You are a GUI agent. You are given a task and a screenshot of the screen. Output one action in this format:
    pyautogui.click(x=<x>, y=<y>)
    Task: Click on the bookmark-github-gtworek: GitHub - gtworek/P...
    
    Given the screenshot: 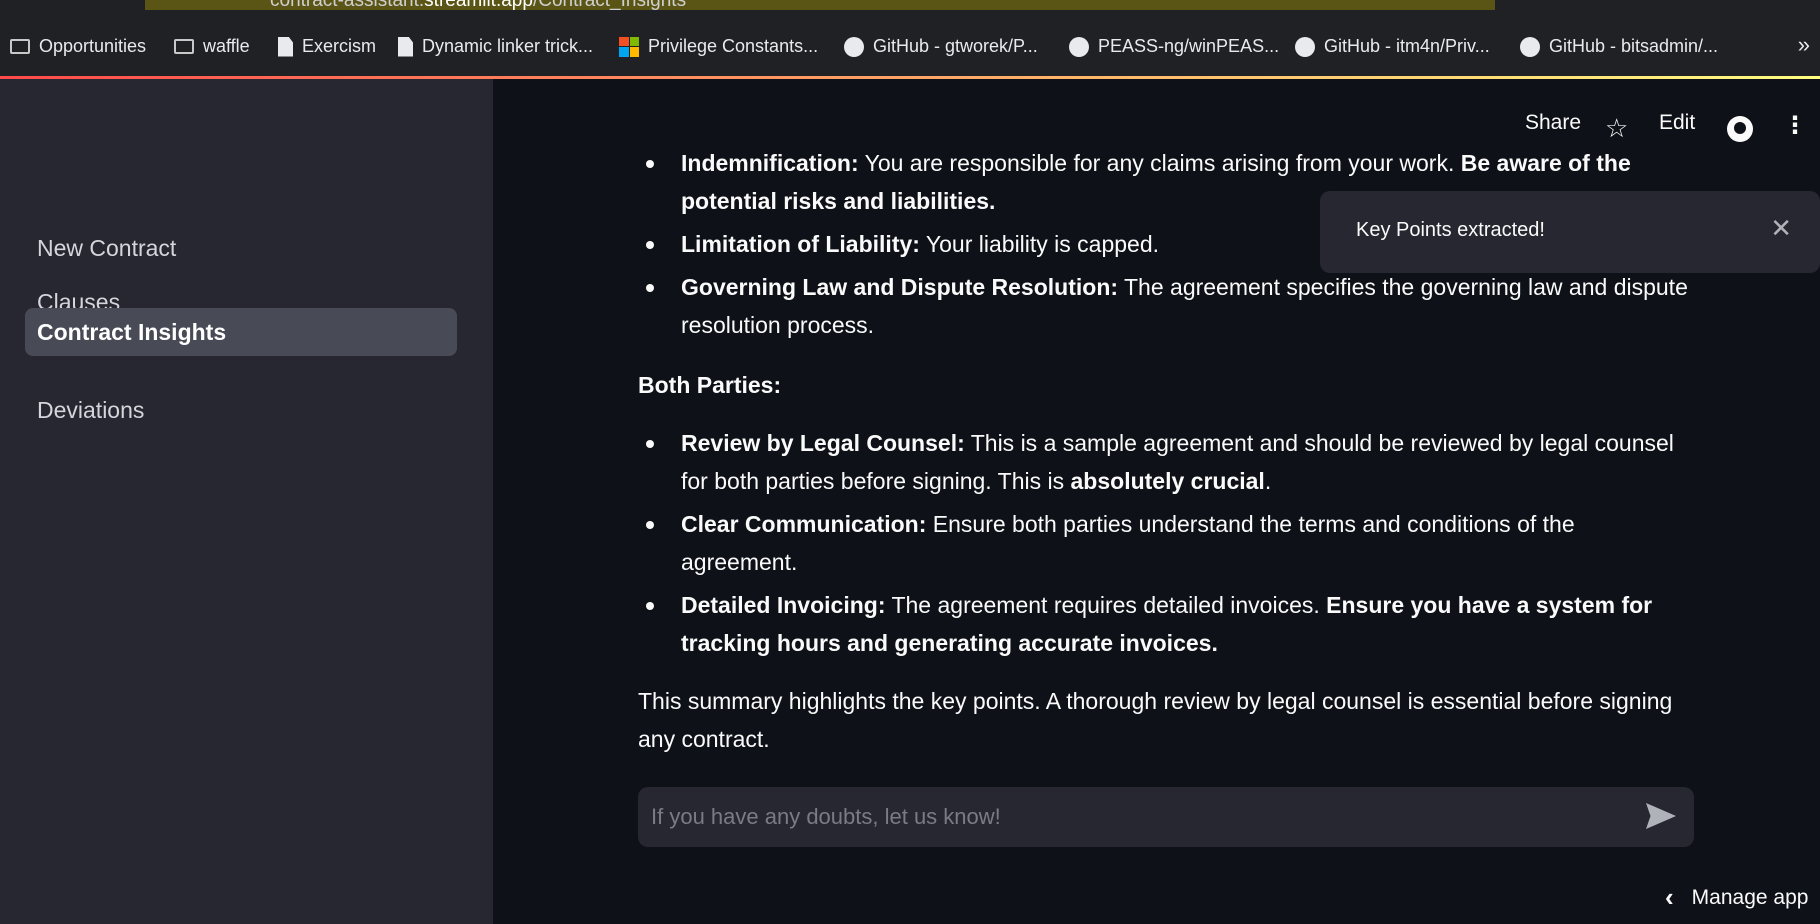 What is the action you would take?
    pyautogui.click(x=941, y=46)
    